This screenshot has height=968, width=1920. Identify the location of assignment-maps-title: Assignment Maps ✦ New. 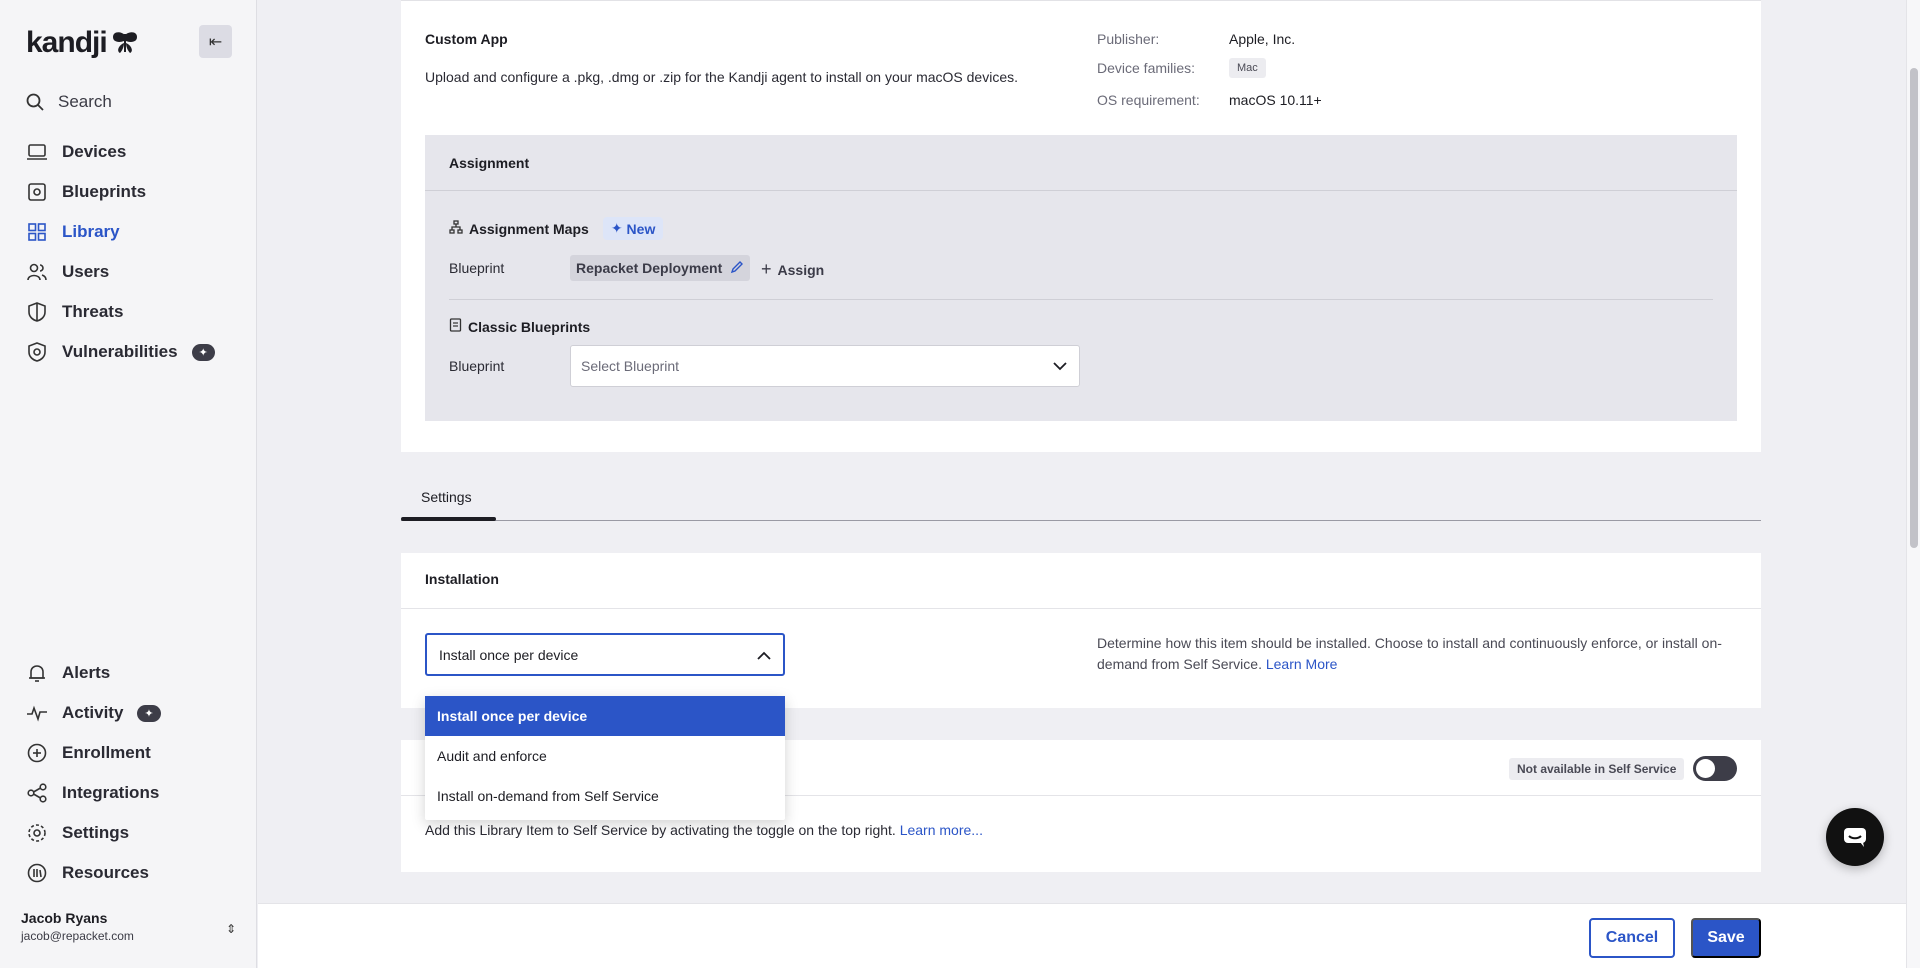
(556, 228).